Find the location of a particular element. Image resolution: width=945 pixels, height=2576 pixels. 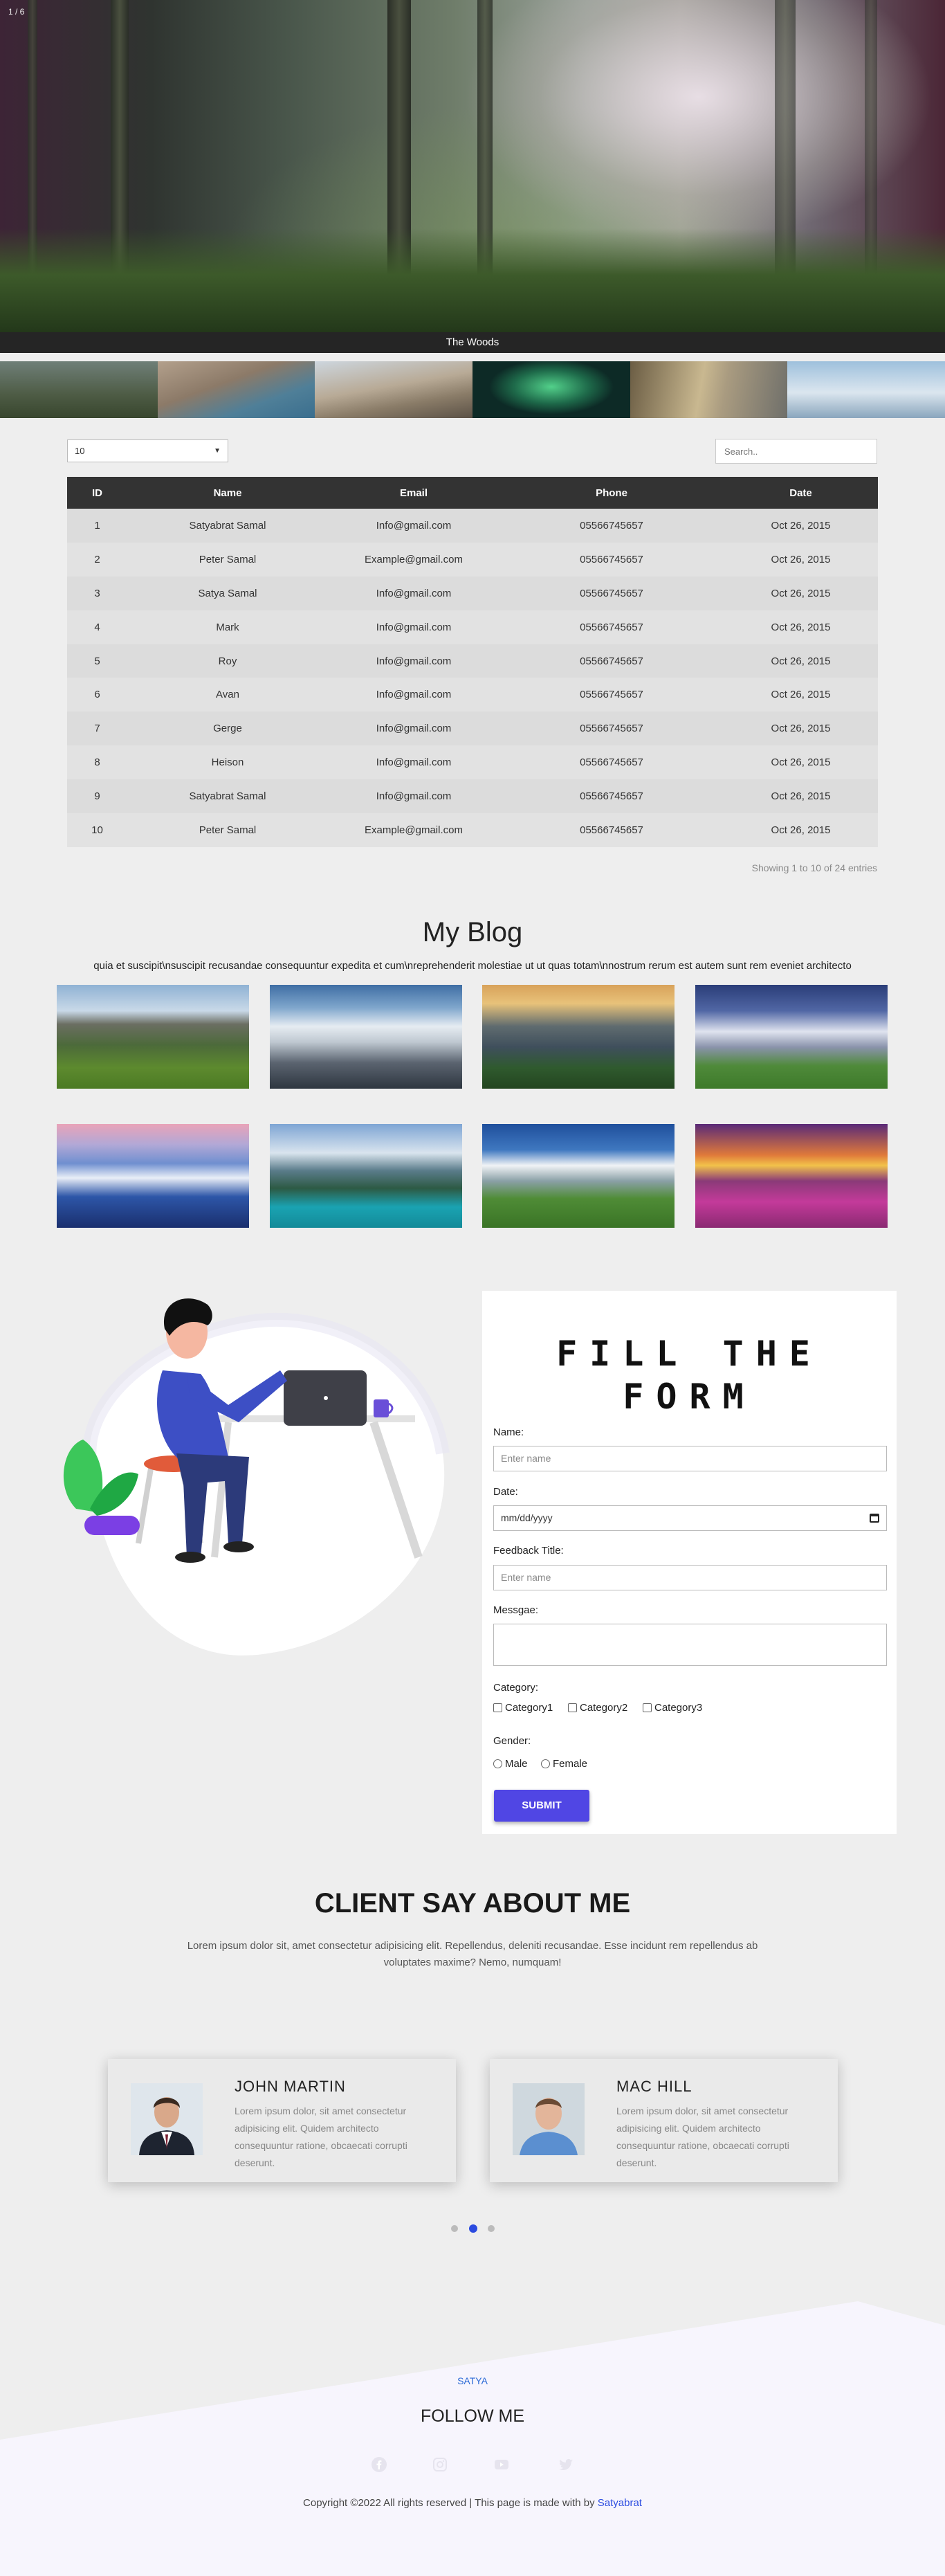

blog-image-alpine-meadow is located at coordinates (791, 1037).